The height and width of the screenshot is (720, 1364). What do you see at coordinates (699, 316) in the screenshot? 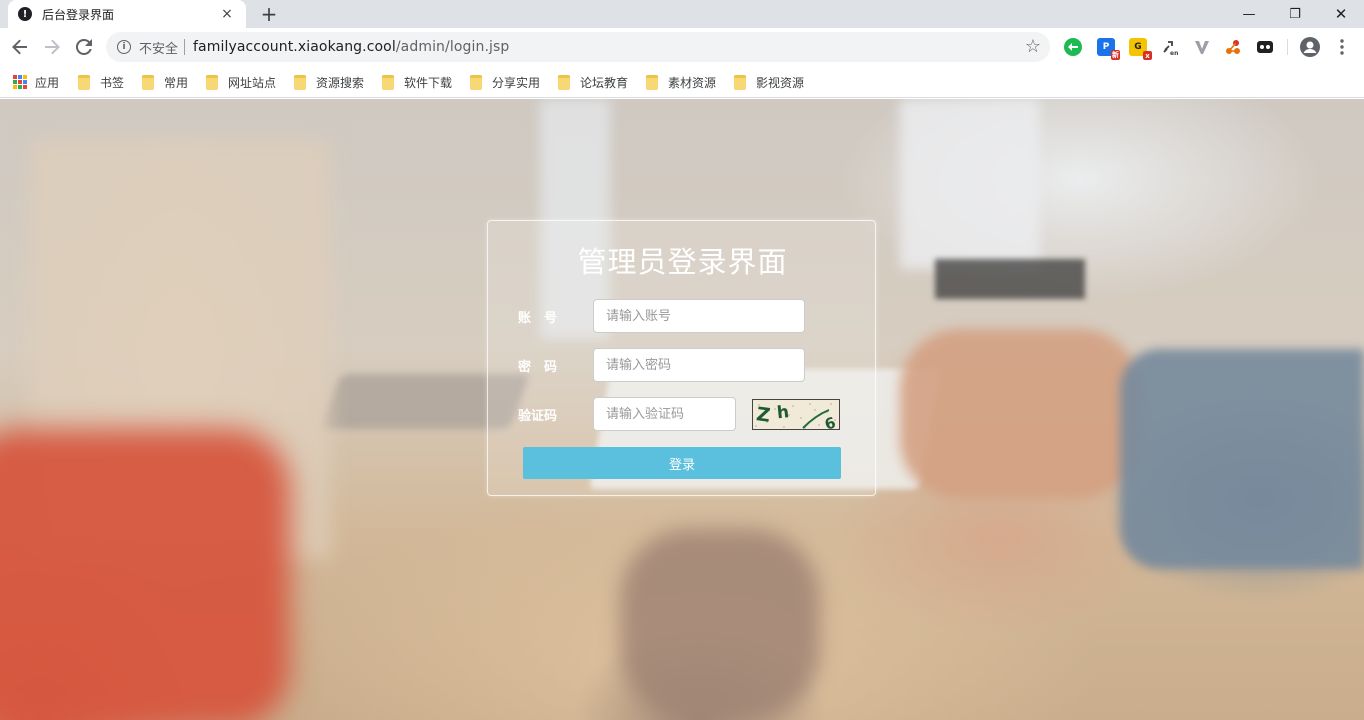
I see `account-input` at bounding box center [699, 316].